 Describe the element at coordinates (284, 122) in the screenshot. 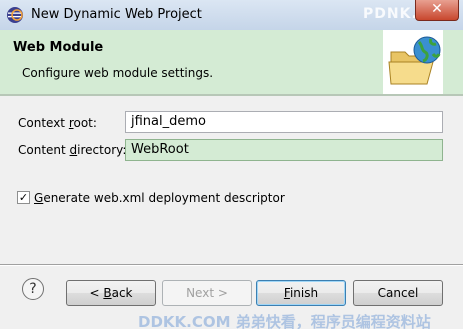

I see `context-root-field: jfinal_demo` at that location.